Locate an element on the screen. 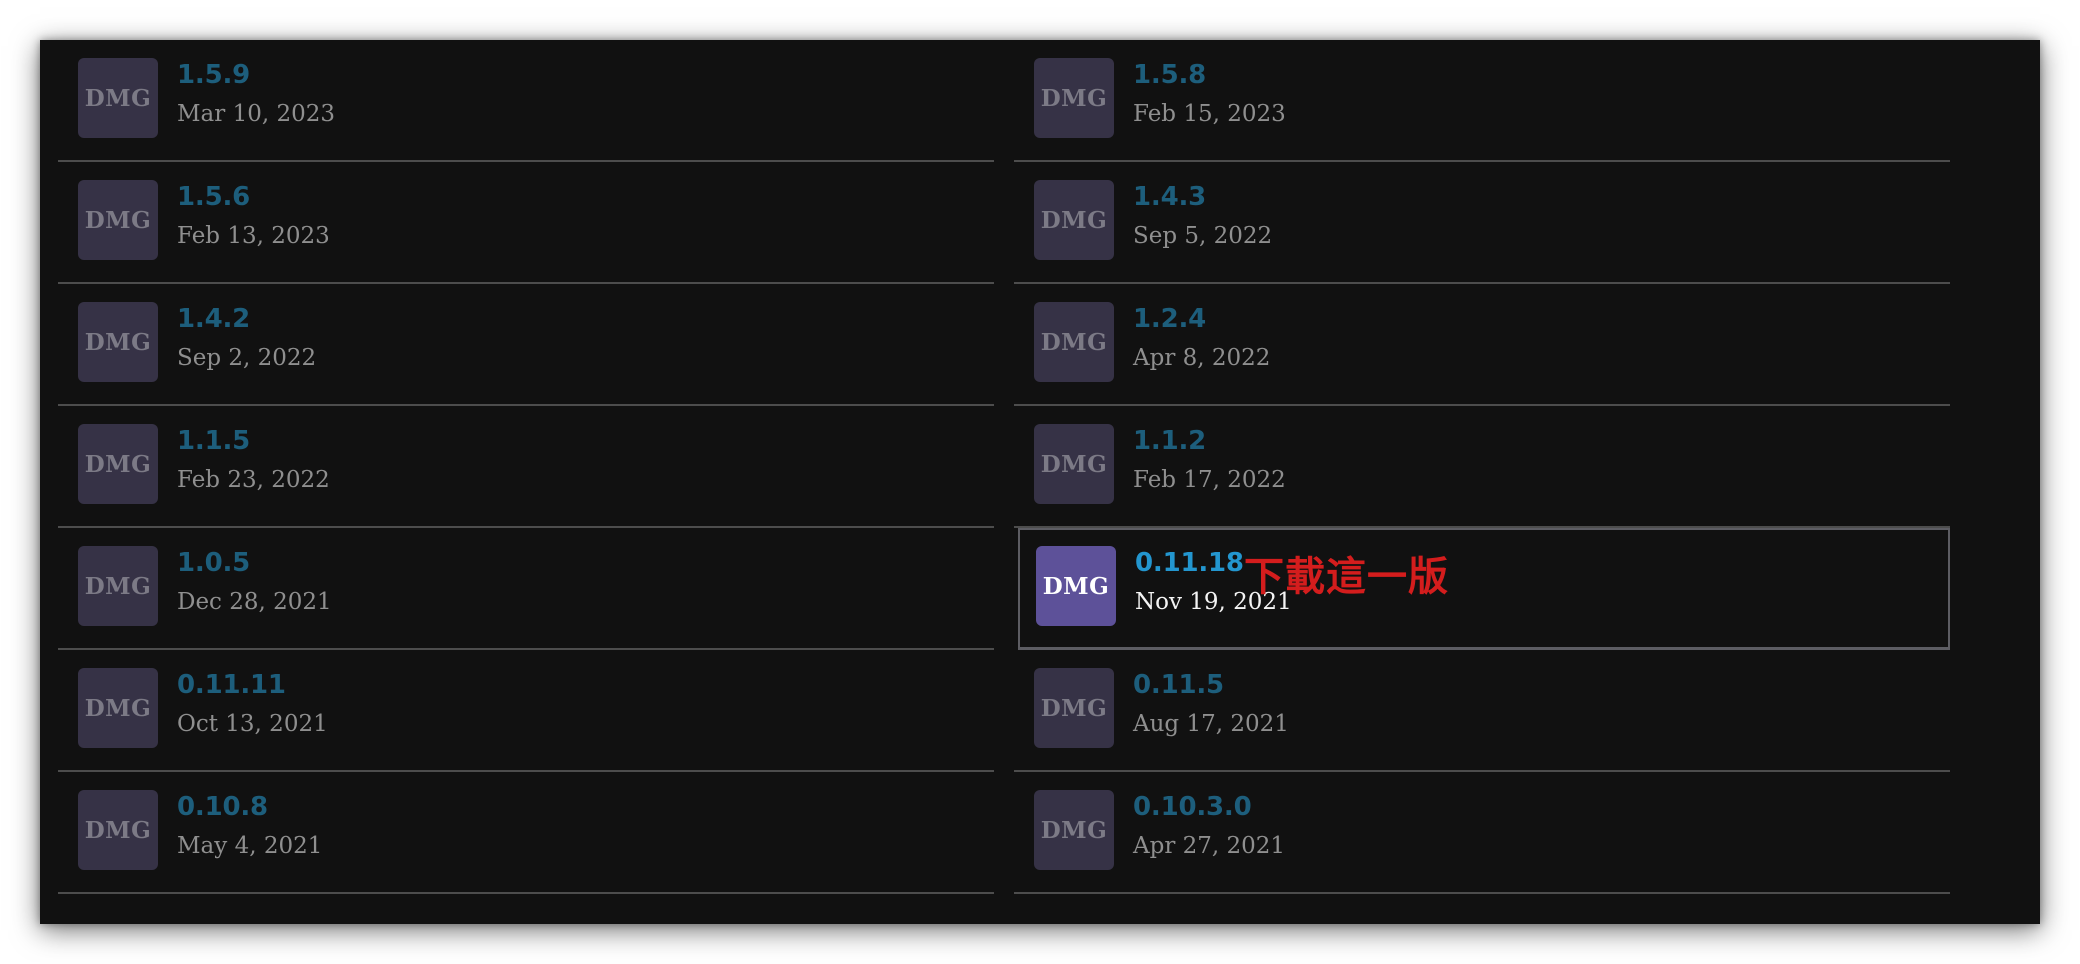 Image resolution: width=2080 pixels, height=964 pixels. release-item: DMG 0.11.11 Oct 13, 2021 is located at coordinates (526, 711).